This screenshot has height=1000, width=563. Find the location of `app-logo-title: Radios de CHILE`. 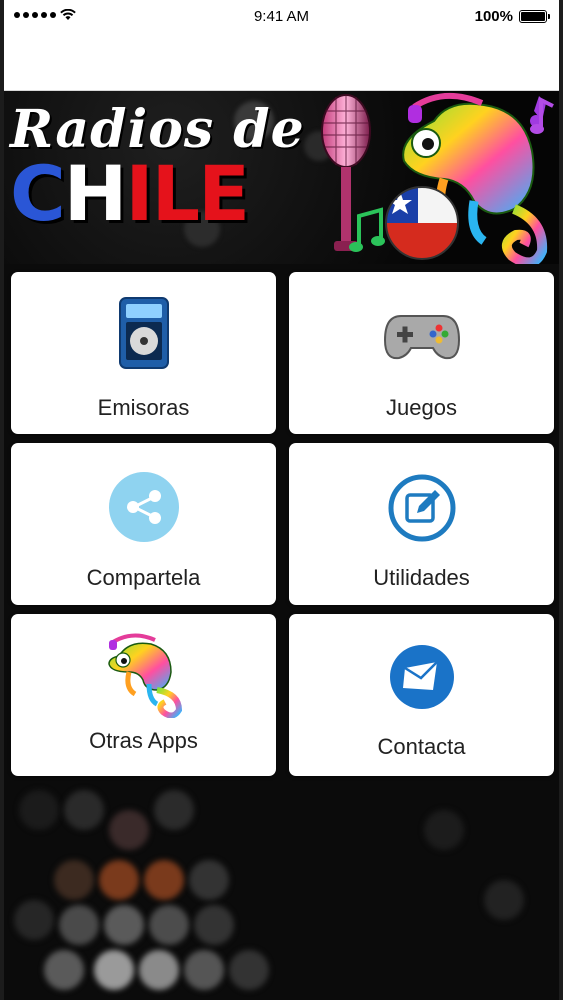

app-logo-title: Radios de CHILE is located at coordinates (157, 161).